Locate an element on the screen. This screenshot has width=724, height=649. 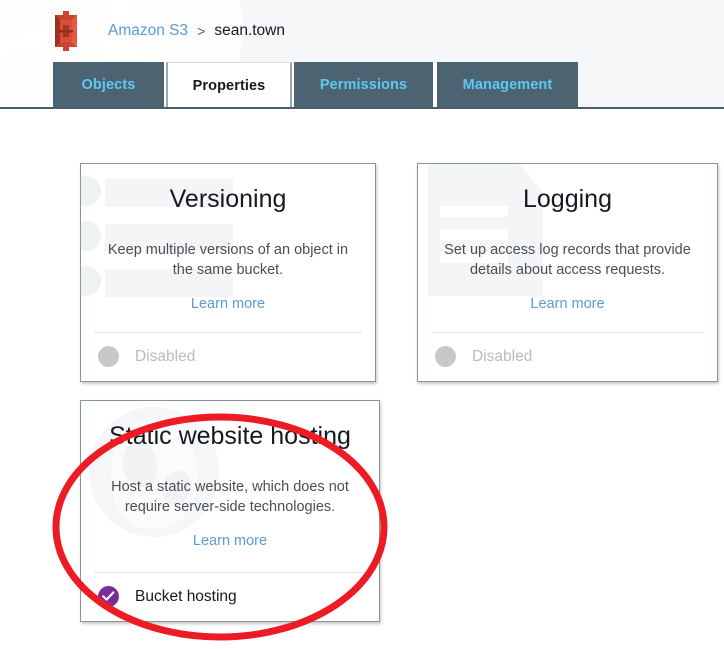
tab-permissions: Permissions is located at coordinates (363, 84).